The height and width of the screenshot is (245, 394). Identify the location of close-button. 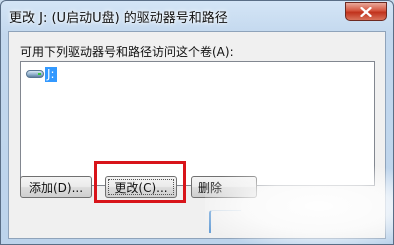
(366, 11).